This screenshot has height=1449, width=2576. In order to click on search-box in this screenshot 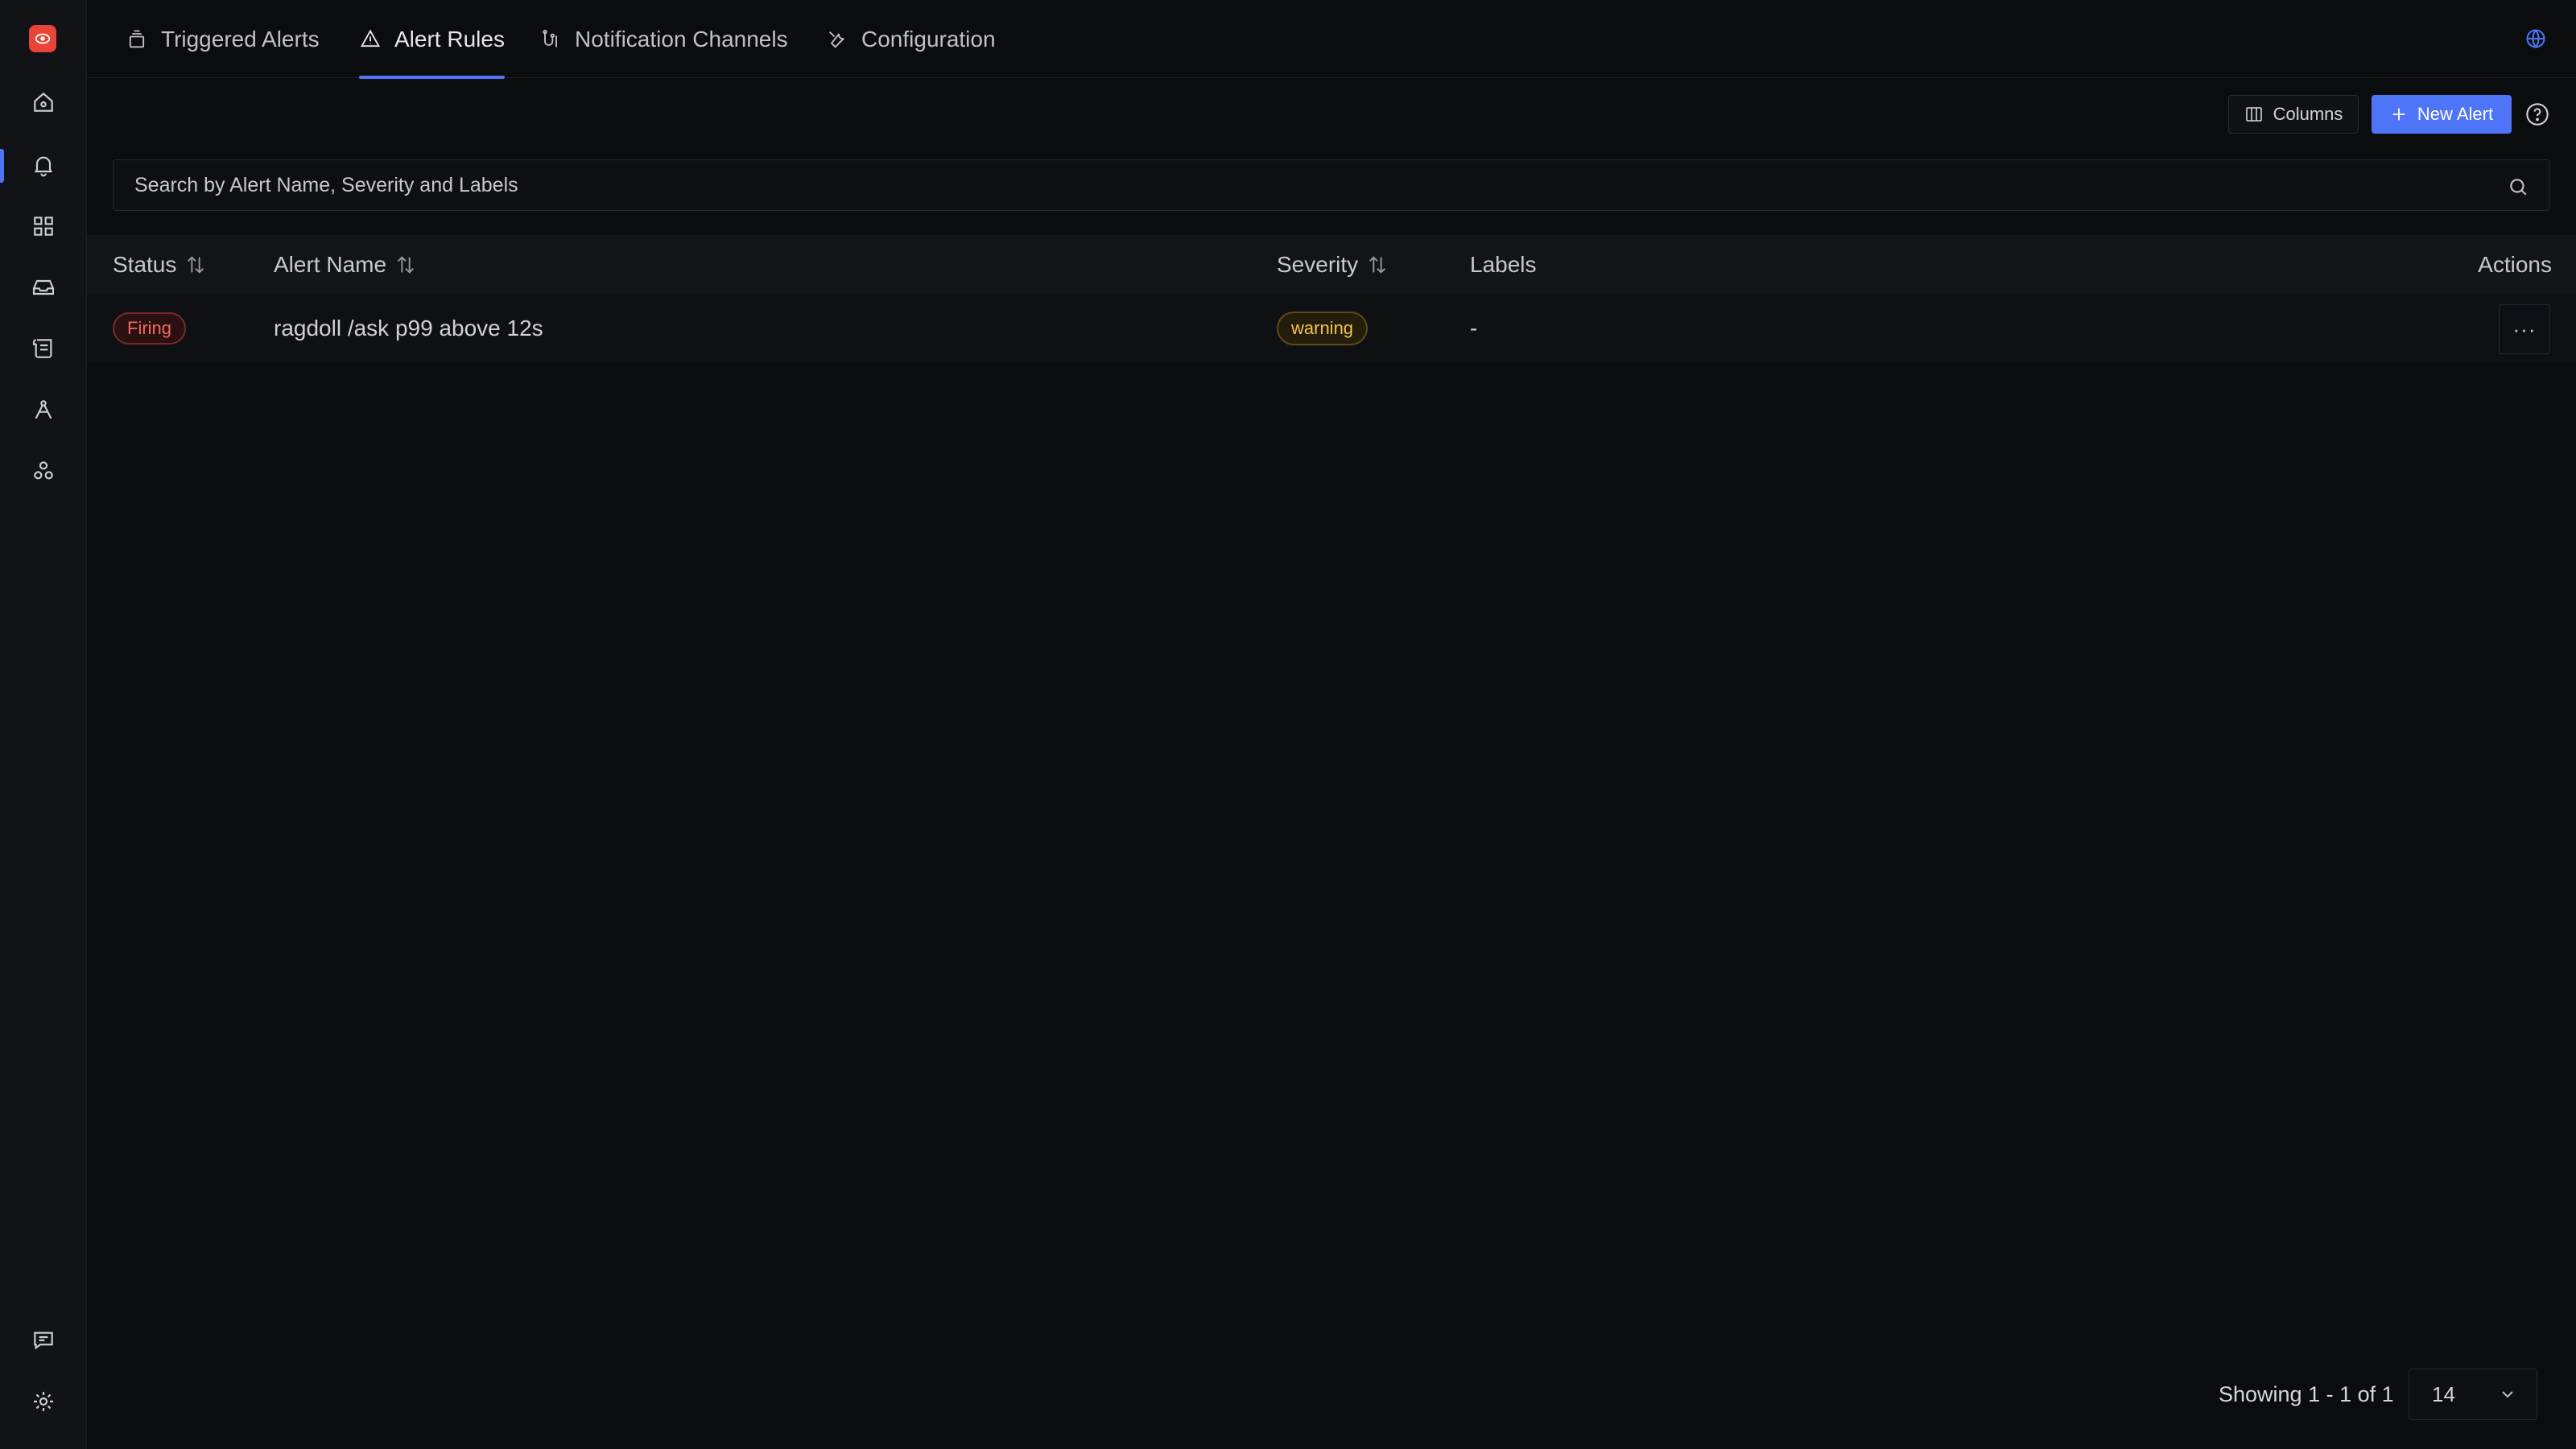, I will do `click(1331, 185)`.